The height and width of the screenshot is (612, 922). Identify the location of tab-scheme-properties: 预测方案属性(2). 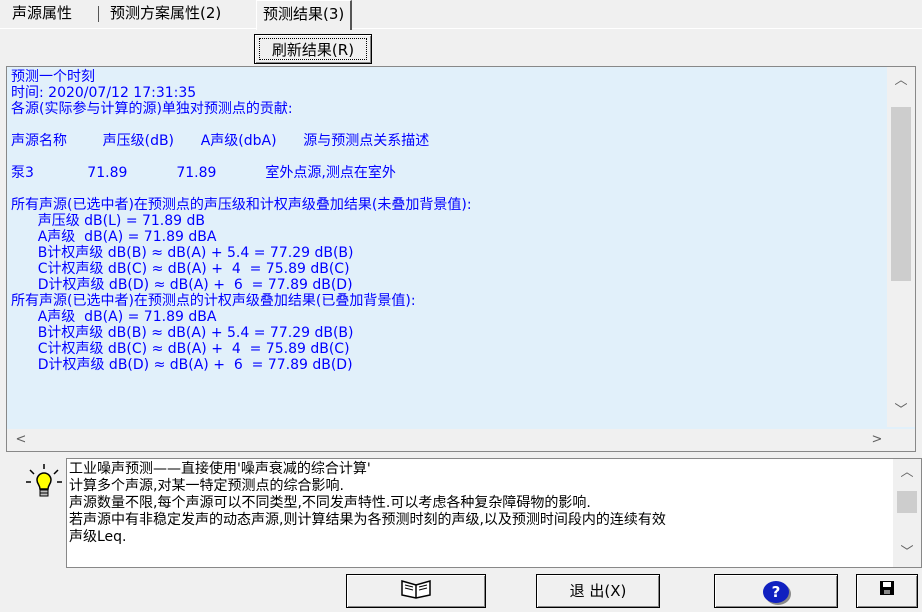
(165, 13).